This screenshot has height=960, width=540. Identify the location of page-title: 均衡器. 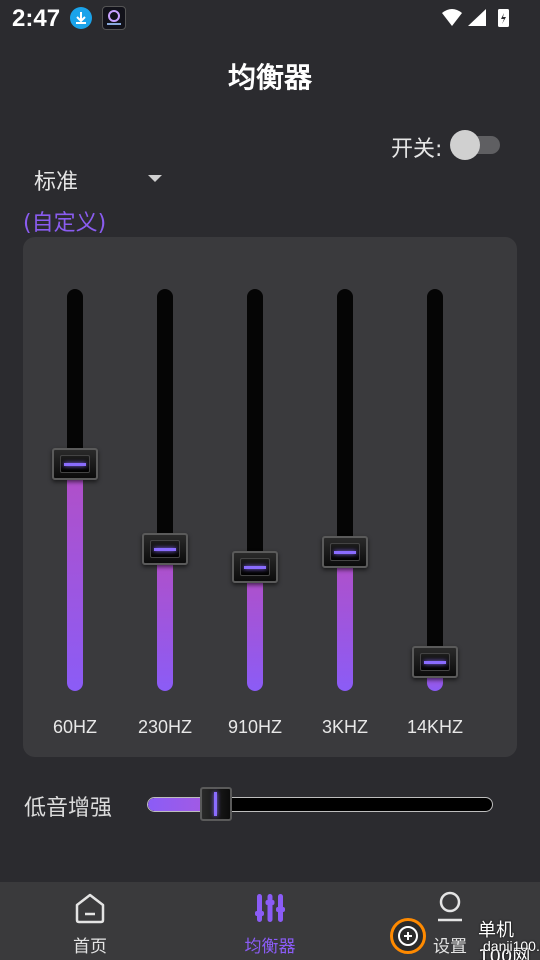
(269, 77).